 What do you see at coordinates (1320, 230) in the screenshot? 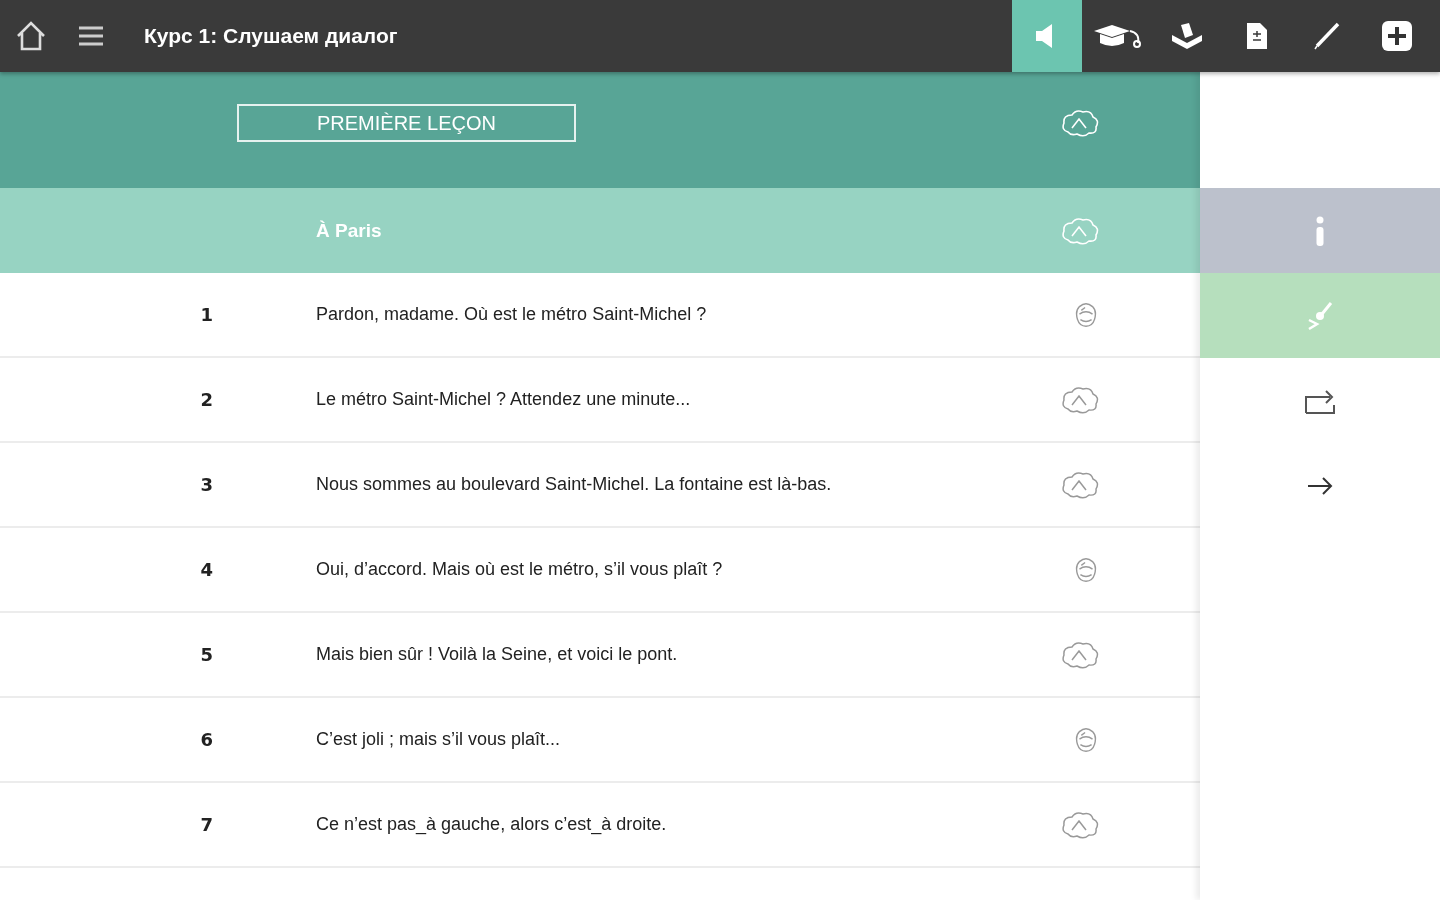
I see `info-icon` at bounding box center [1320, 230].